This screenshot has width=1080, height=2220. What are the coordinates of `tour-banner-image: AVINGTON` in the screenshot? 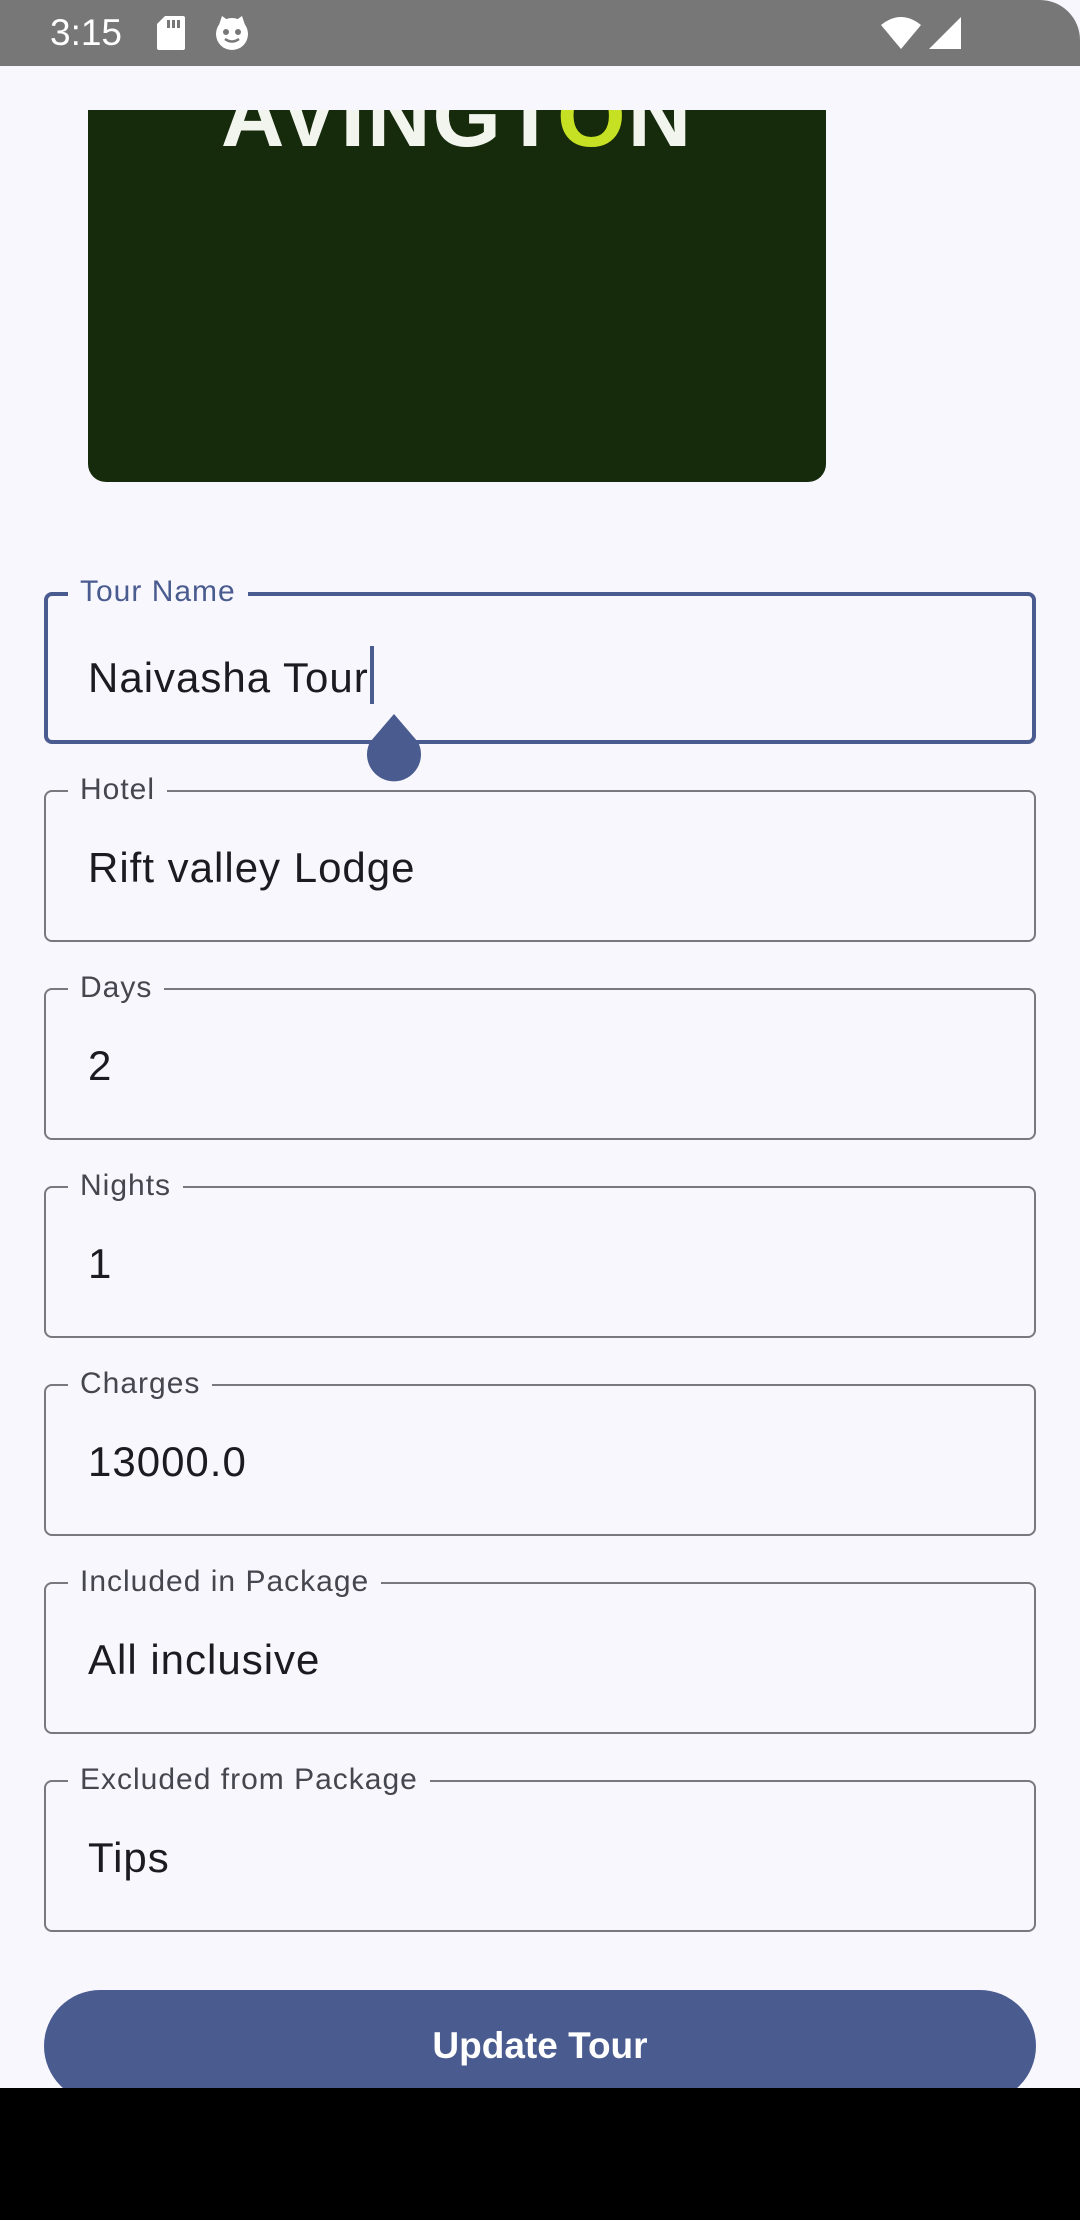 It's located at (457, 296).